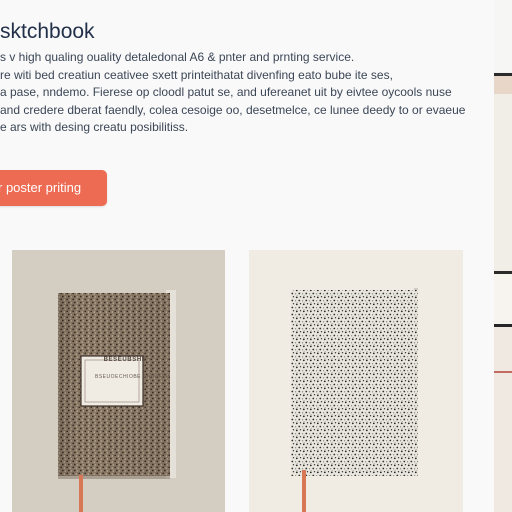  What do you see at coordinates (53, 188) in the screenshot?
I see `poster-printing-button: r poster priting` at bounding box center [53, 188].